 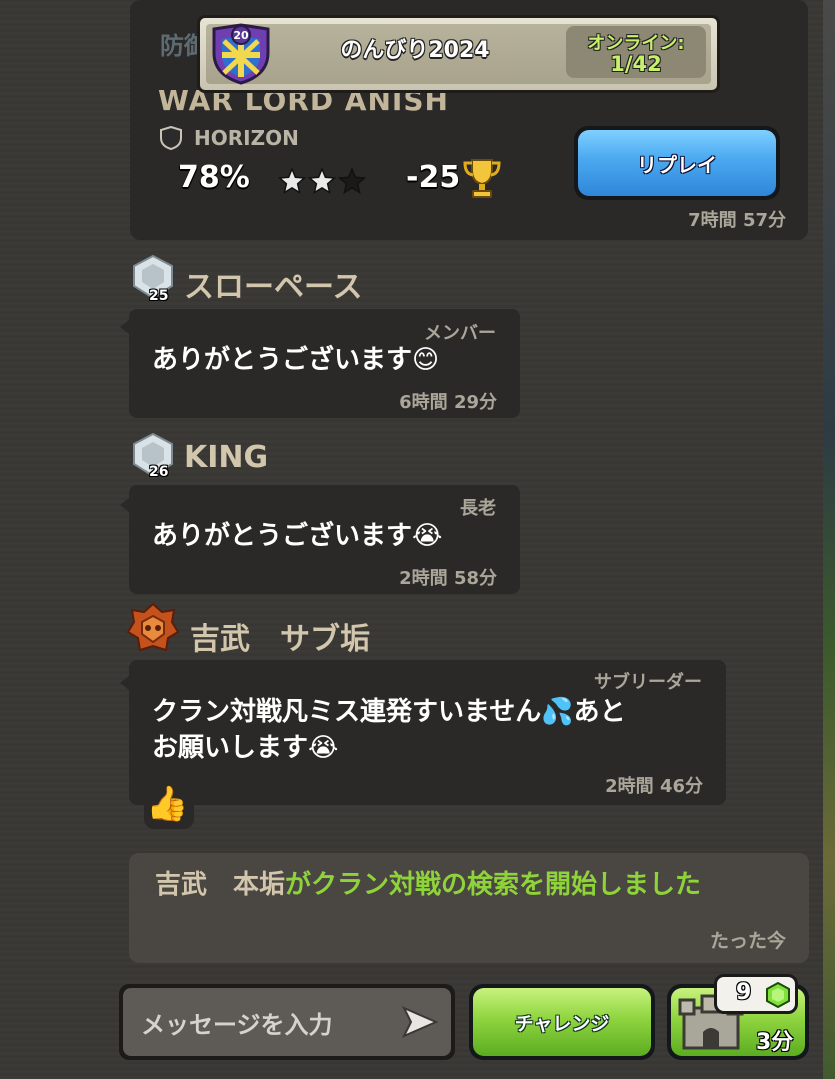 What do you see at coordinates (448, 578) in the screenshot?
I see `message-time: 2時間 58分` at bounding box center [448, 578].